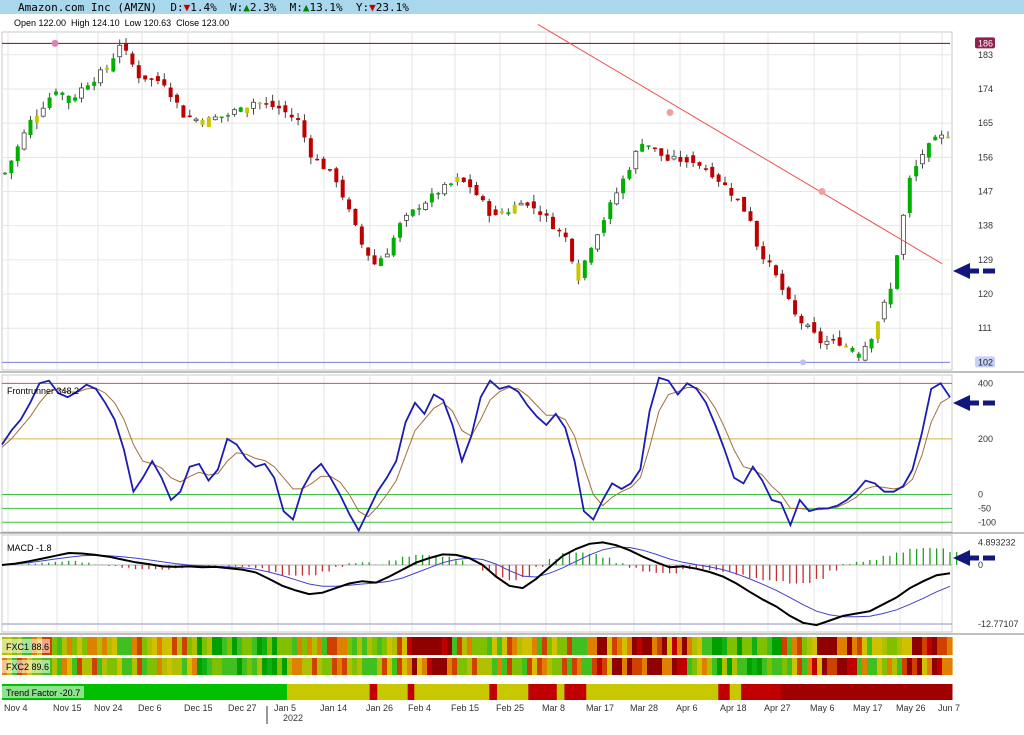 This screenshot has height=735, width=1024. Describe the element at coordinates (510, 708) in the screenshot. I see `x-tick-label: Feb 25` at that location.